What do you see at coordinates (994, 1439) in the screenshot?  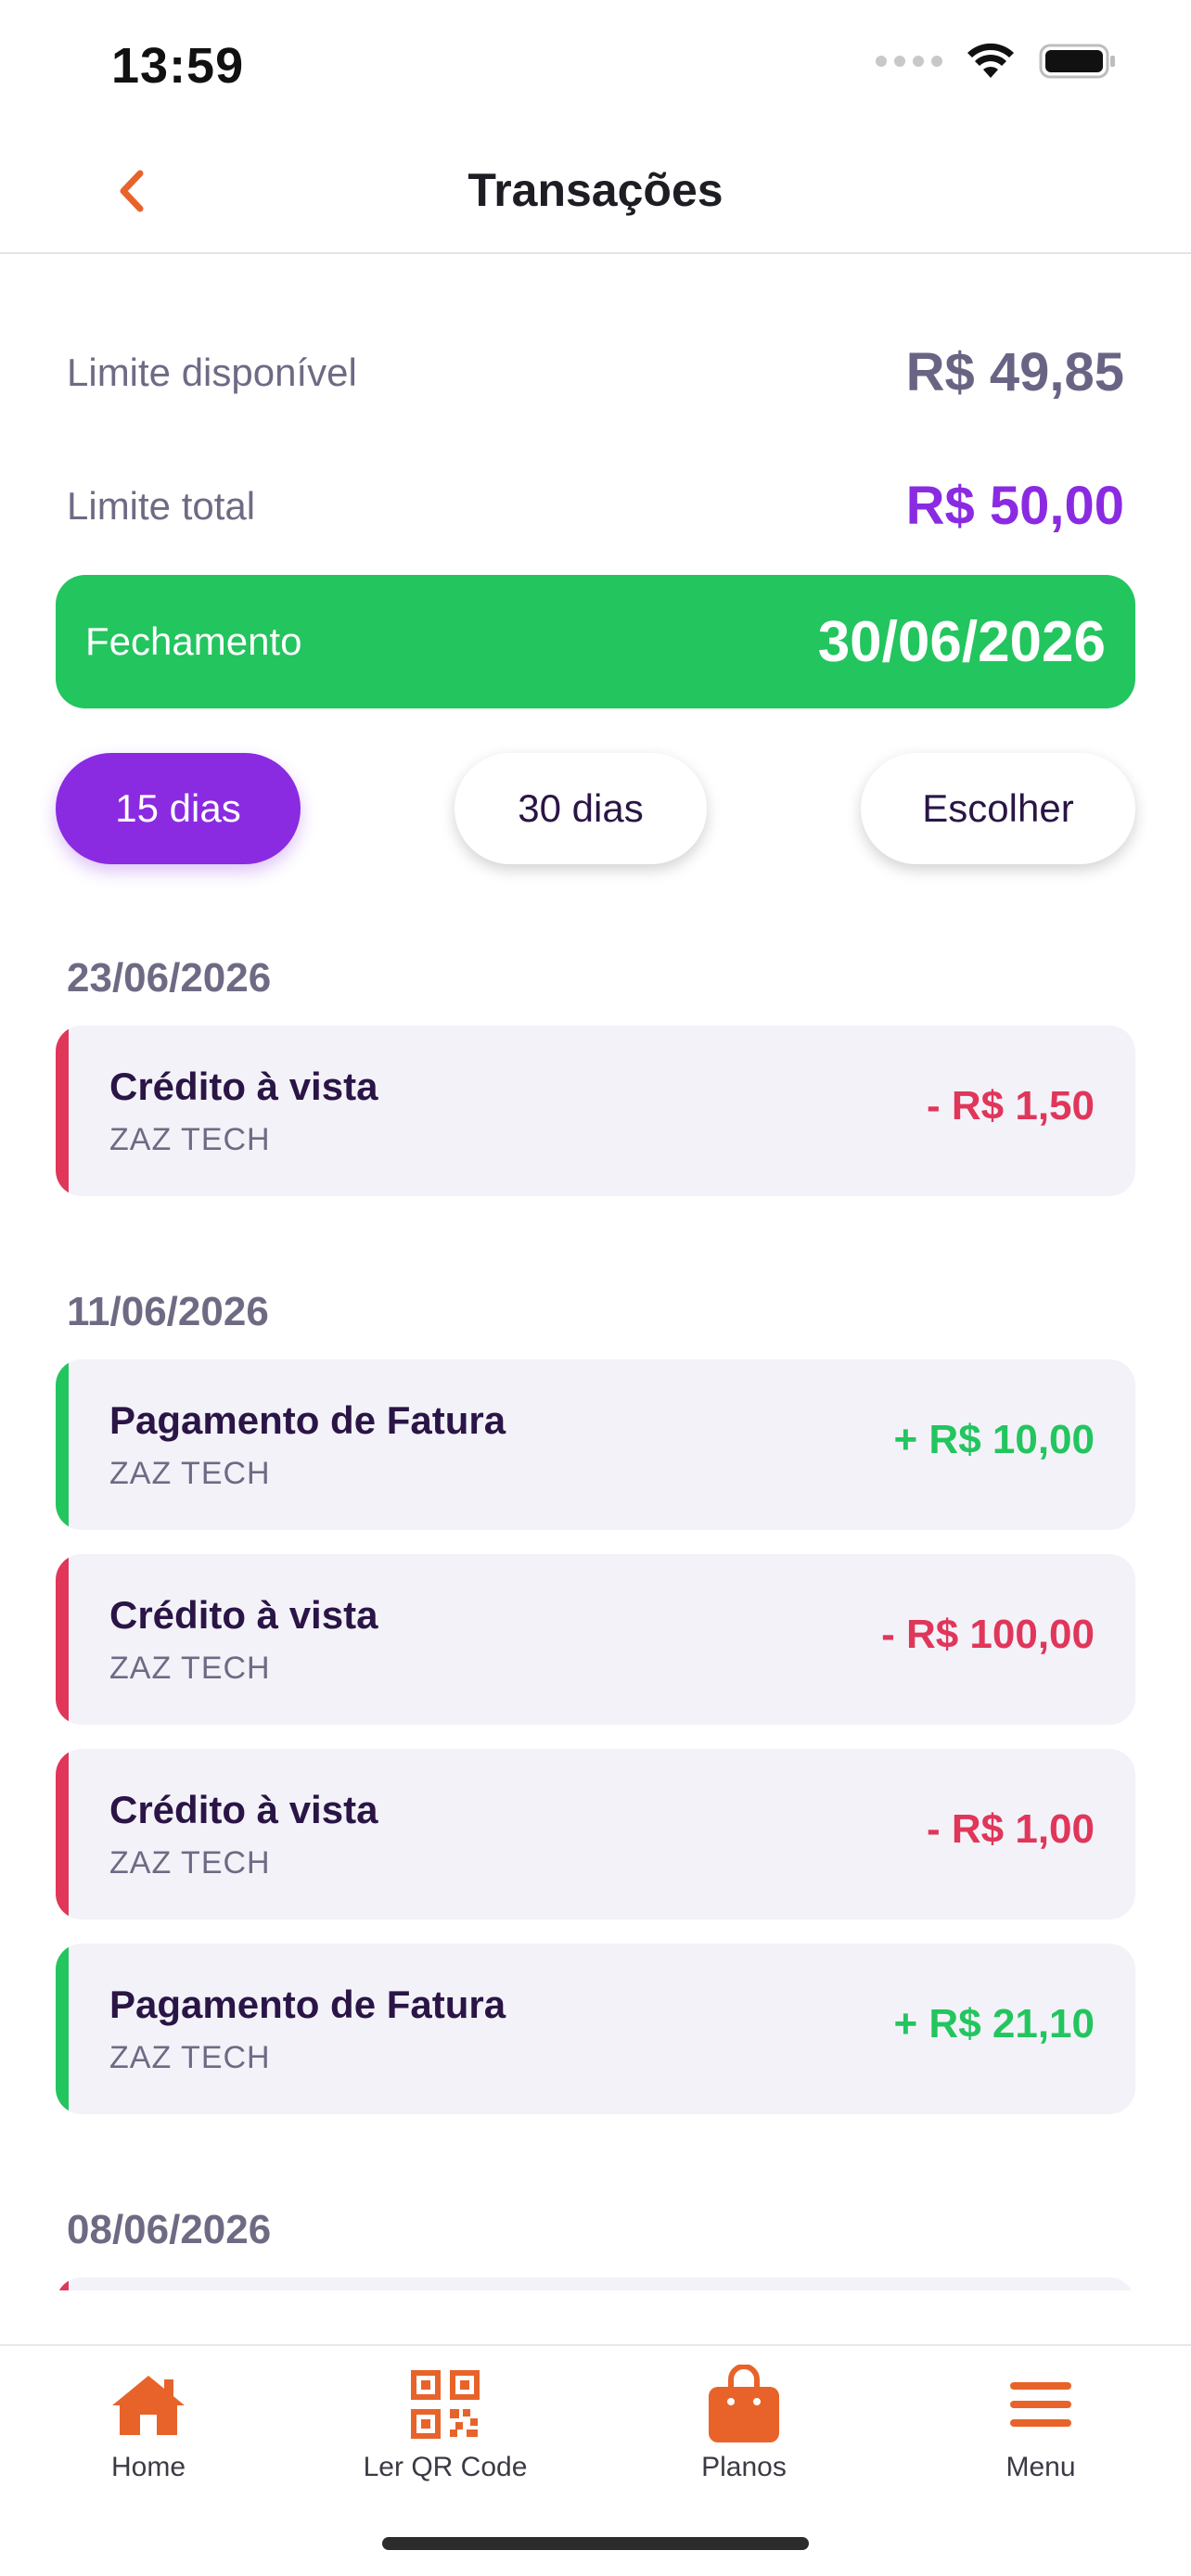 I see `transaction-amount: + R$ 10,00` at bounding box center [994, 1439].